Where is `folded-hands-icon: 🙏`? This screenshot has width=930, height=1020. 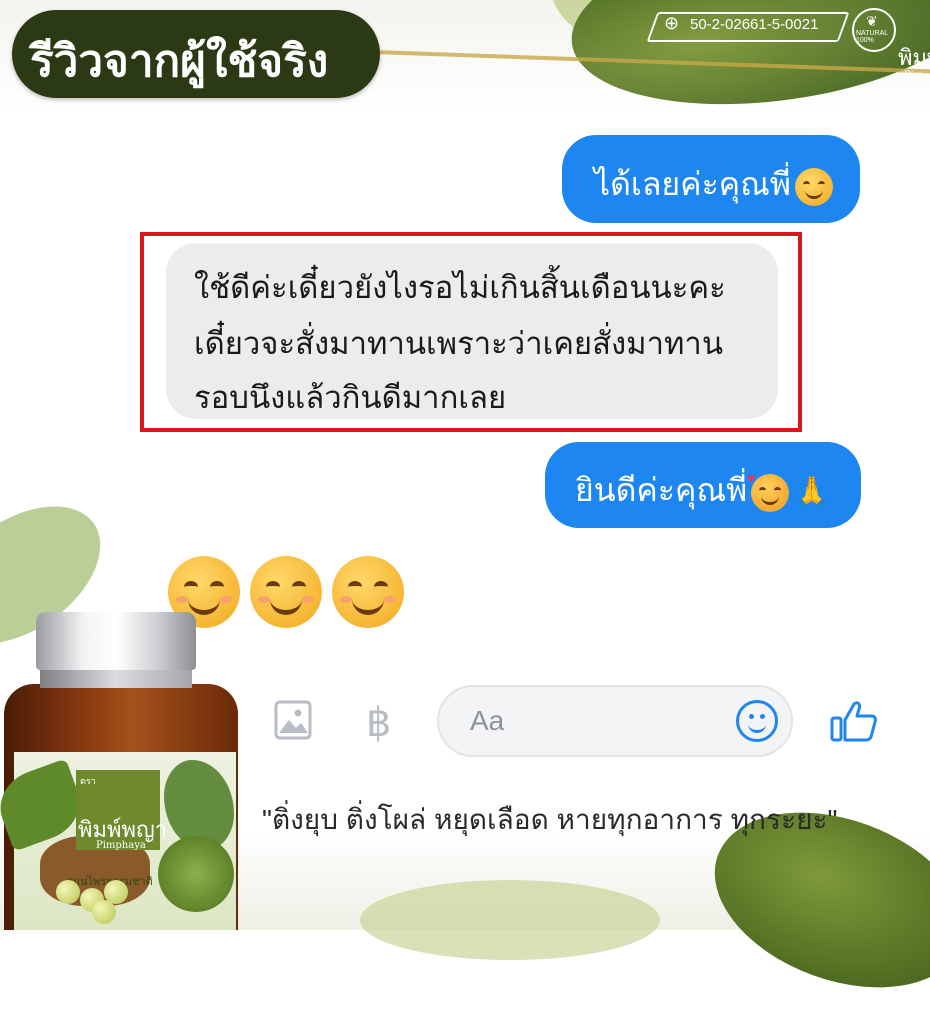
folded-hands-icon: 🙏 is located at coordinates (812, 493).